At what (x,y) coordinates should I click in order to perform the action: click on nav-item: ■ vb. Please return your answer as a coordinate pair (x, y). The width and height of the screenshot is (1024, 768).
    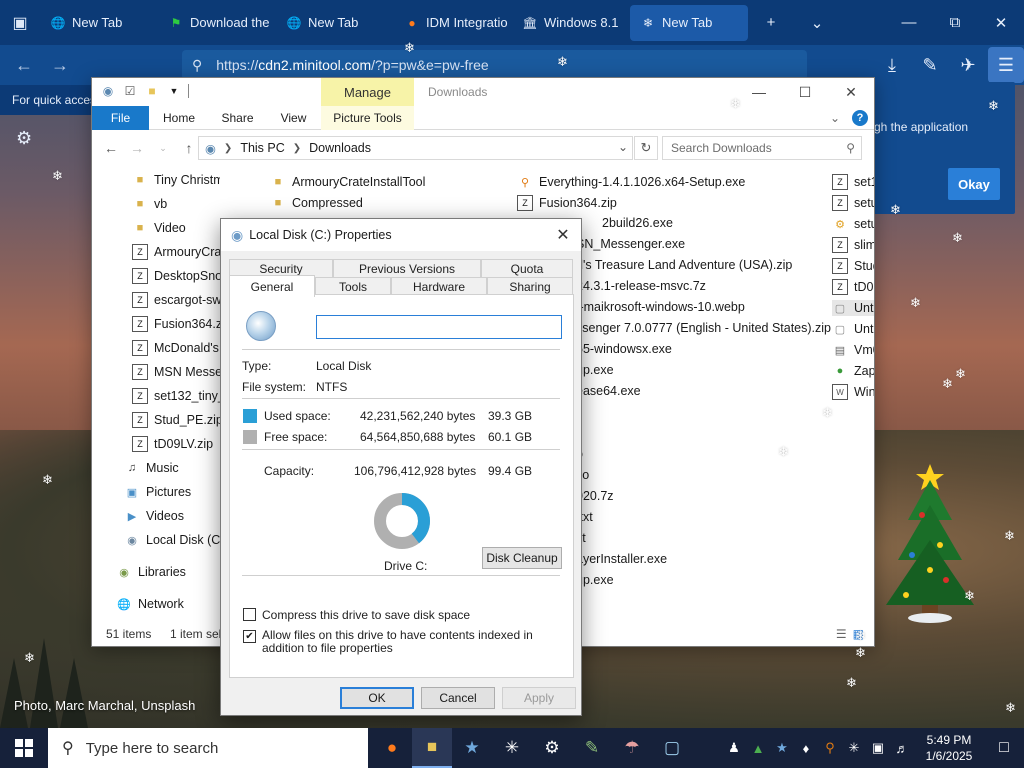
    Looking at the image, I should click on (150, 204).